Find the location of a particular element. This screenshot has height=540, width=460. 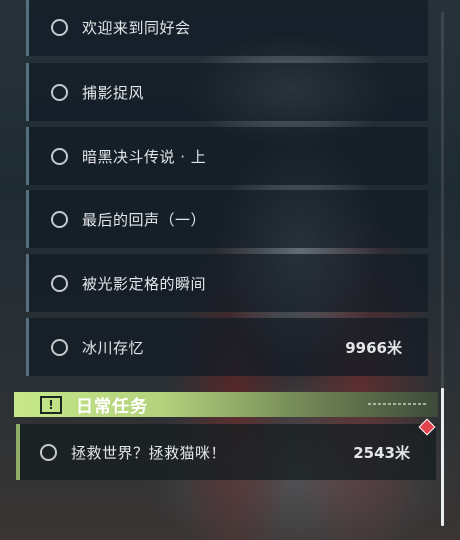

quest-title: 被光影定格的瞬间 is located at coordinates (144, 283).